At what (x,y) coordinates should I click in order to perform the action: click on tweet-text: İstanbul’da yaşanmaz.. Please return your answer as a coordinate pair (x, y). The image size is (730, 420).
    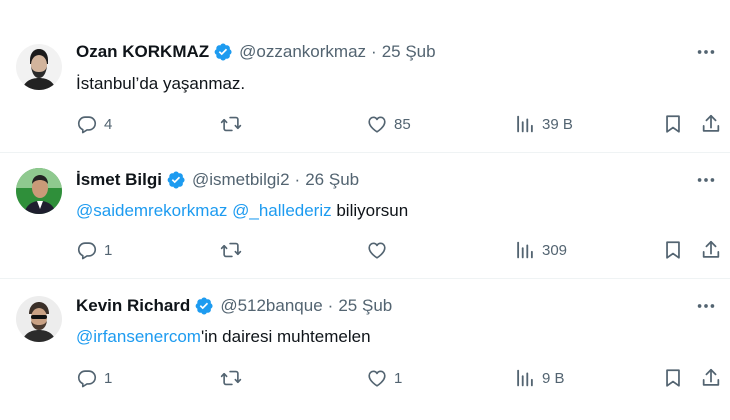
    Looking at the image, I should click on (160, 84).